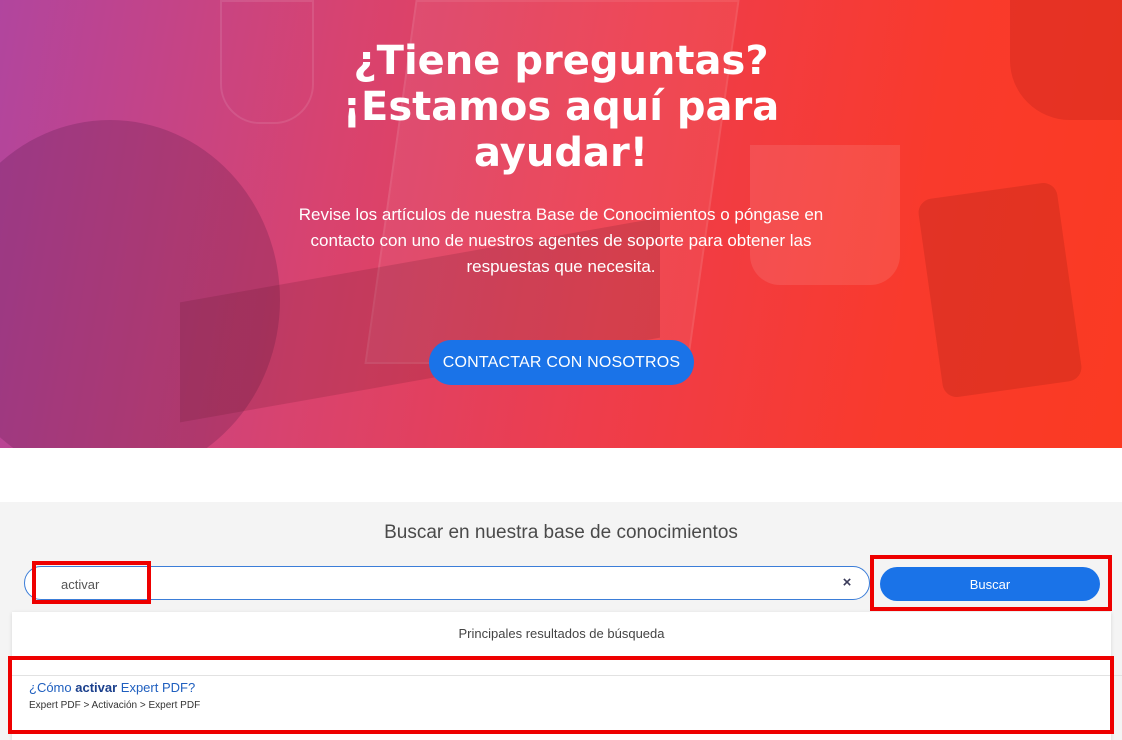 This screenshot has height=740, width=1122. Describe the element at coordinates (561, 362) in the screenshot. I see `contact-us-button: CONTACTAR CON NOSOTROS` at that location.